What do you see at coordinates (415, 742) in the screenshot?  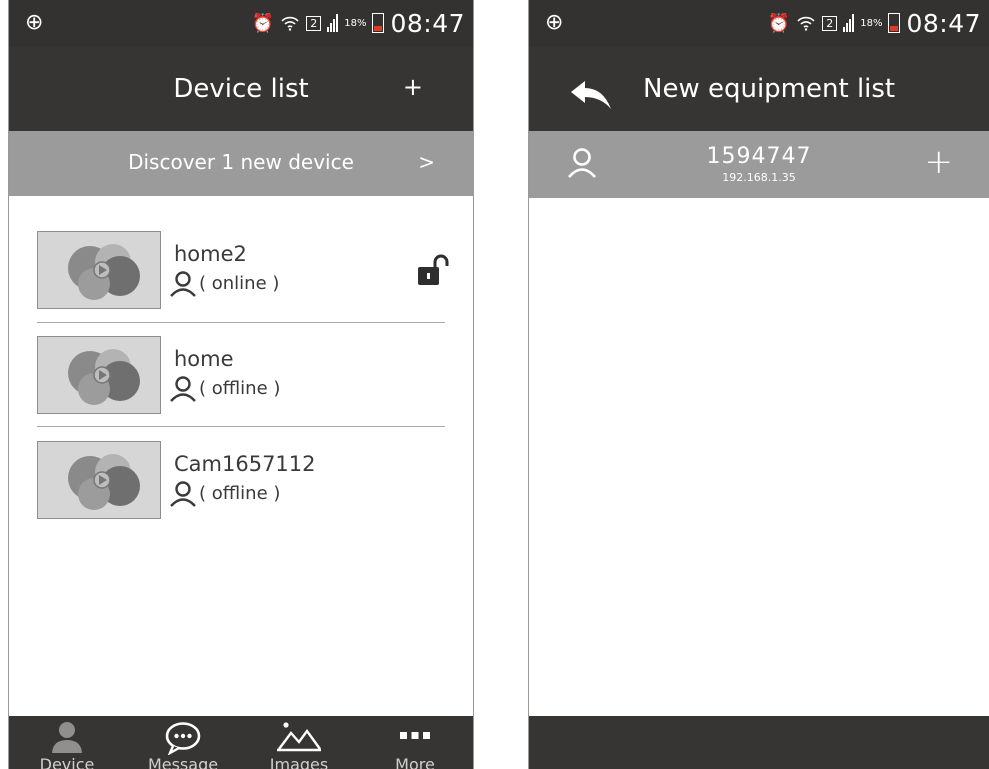 I see `nav-more: More` at bounding box center [415, 742].